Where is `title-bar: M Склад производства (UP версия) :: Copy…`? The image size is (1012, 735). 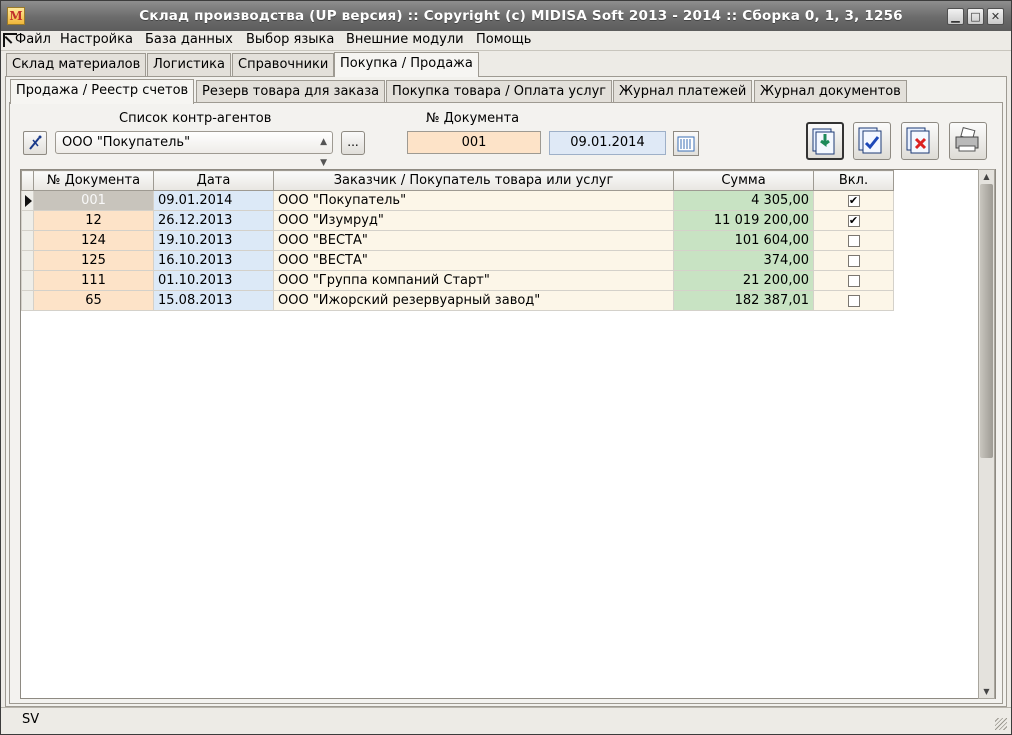
title-bar: M Склад производства (UP версия) :: Copy… is located at coordinates (506, 16).